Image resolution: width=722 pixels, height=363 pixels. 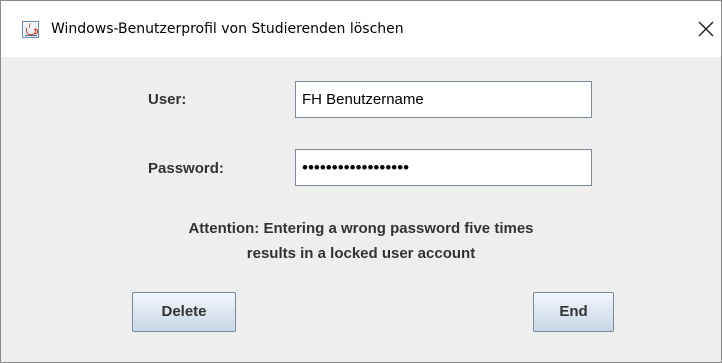 I want to click on user-input, so click(x=443, y=99).